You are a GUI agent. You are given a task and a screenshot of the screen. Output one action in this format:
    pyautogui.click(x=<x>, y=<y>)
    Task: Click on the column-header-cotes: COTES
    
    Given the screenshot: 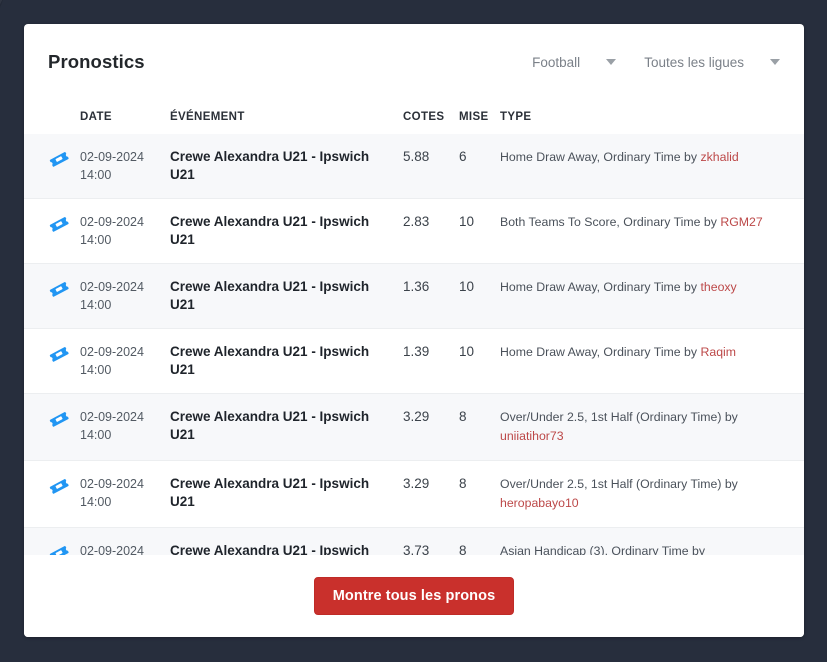 What is the action you would take?
    pyautogui.click(x=424, y=117)
    